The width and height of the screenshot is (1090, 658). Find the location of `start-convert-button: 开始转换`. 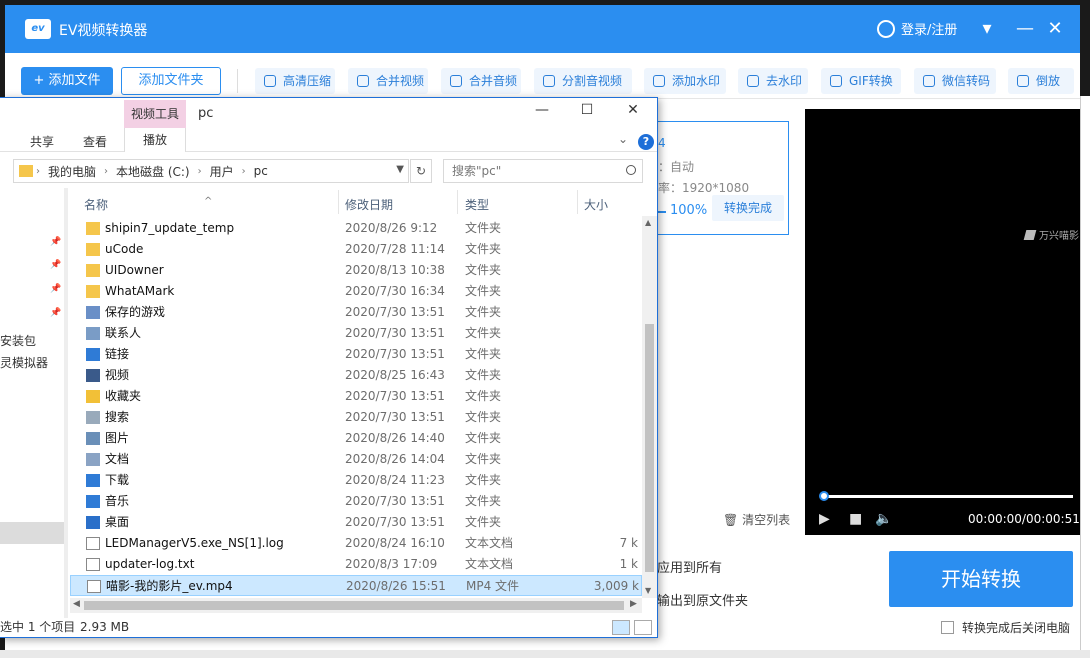

start-convert-button: 开始转换 is located at coordinates (981, 579).